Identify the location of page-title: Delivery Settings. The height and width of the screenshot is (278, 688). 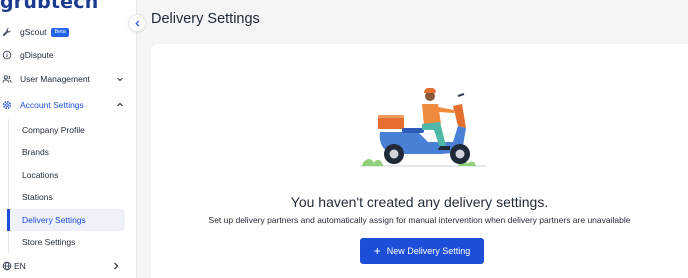
(205, 19).